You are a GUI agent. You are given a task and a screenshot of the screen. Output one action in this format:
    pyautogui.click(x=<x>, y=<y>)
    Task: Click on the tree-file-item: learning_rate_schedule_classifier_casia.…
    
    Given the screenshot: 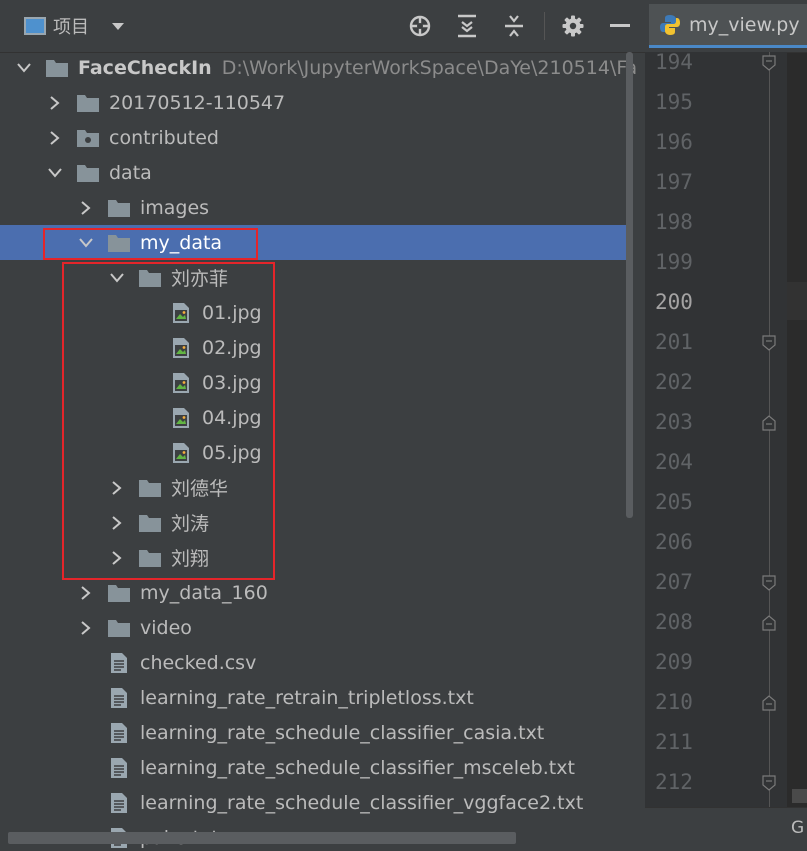 What is the action you would take?
    pyautogui.click(x=315, y=732)
    